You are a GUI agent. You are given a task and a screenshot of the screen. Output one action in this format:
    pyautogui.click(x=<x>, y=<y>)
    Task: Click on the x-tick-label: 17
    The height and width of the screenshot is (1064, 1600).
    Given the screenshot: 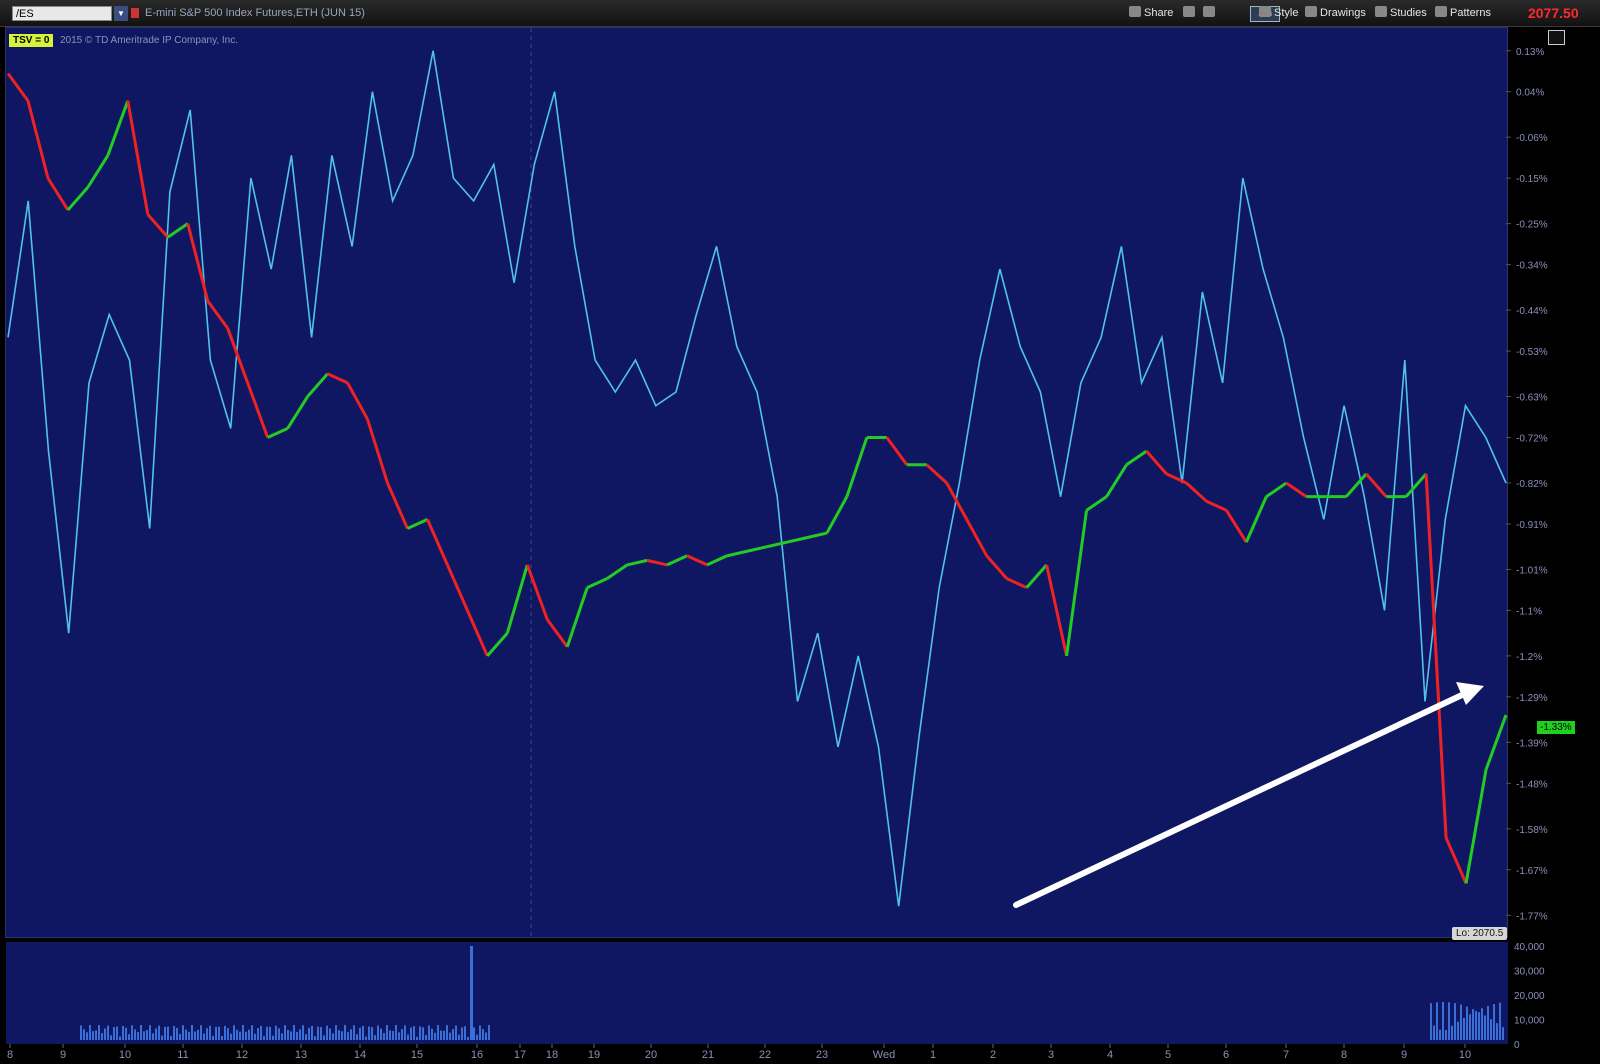 What is the action you would take?
    pyautogui.click(x=520, y=1055)
    